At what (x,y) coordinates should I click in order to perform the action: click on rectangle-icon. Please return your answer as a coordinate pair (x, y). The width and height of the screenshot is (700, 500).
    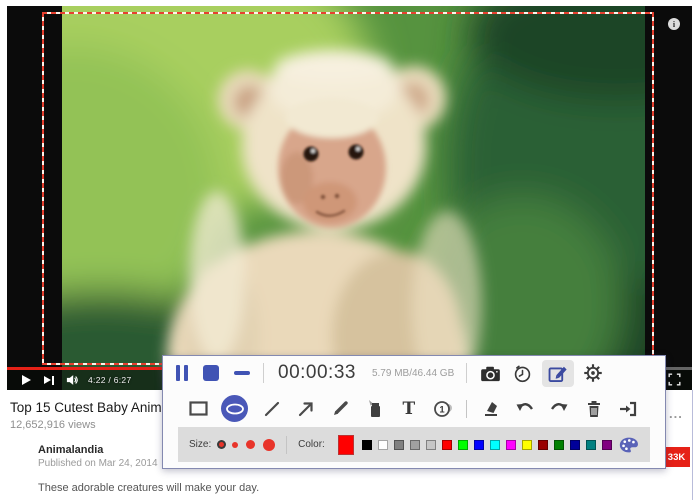
    Looking at the image, I should click on (198, 408).